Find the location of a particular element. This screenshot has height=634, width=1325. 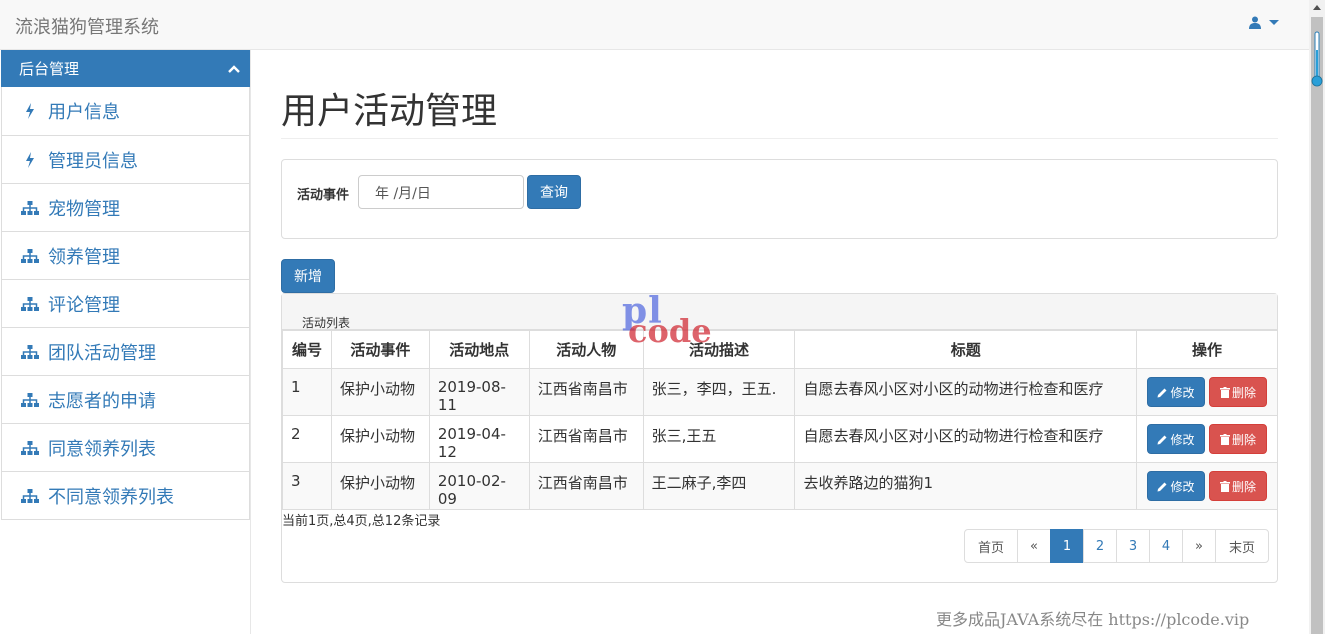

search-label: 活动事件 is located at coordinates (323, 195).